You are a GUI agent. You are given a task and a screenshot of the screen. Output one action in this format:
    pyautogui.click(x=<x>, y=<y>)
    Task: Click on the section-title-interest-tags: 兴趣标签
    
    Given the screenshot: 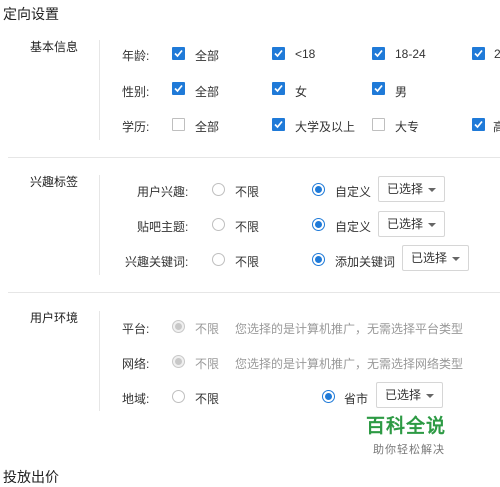 What is the action you would take?
    pyautogui.click(x=54, y=182)
    